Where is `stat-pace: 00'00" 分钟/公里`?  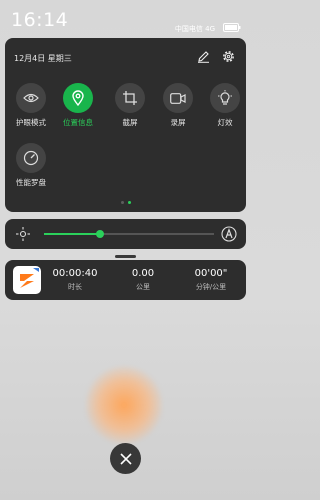 stat-pace: 00'00" 分钟/公里 is located at coordinates (211, 280).